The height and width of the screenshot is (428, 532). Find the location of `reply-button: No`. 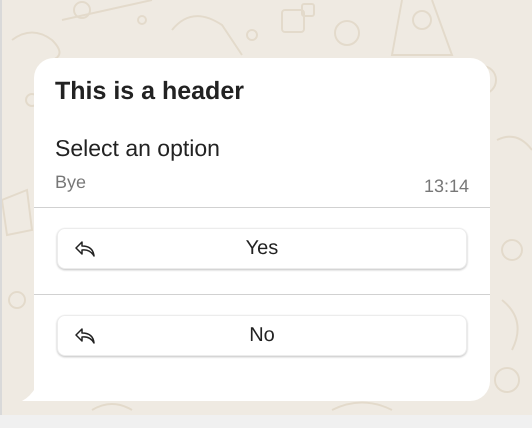

reply-button: No is located at coordinates (262, 335).